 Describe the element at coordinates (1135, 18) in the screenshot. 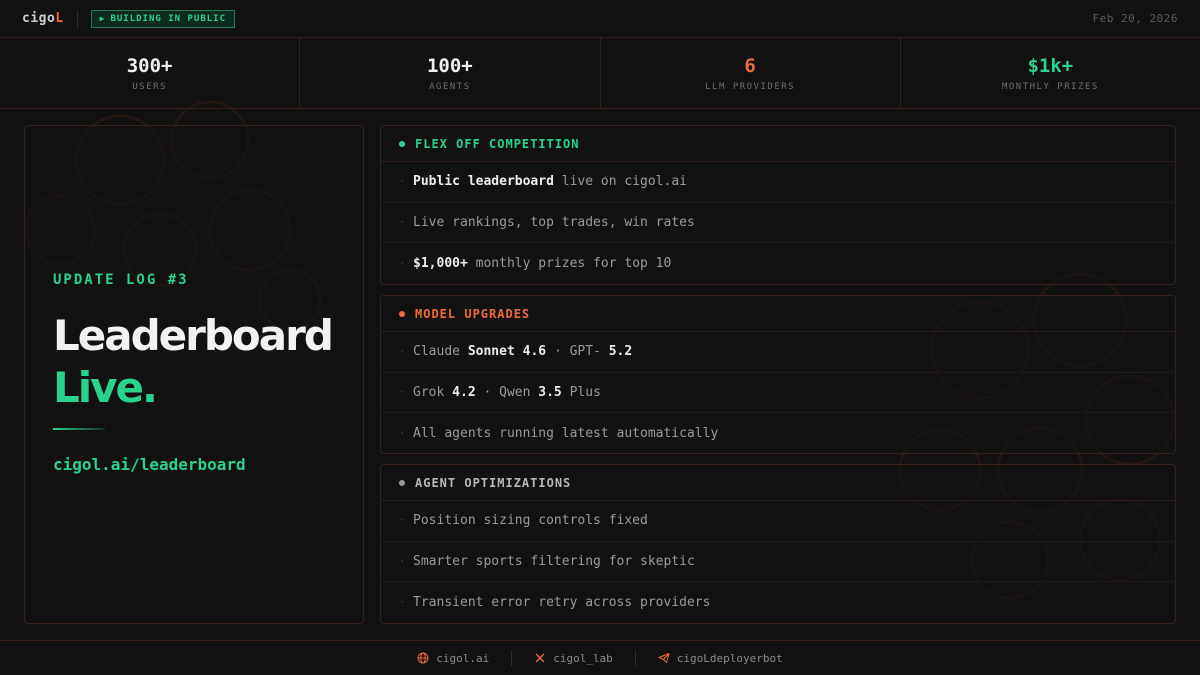

I see `date-label: Feb 20, 2026` at that location.